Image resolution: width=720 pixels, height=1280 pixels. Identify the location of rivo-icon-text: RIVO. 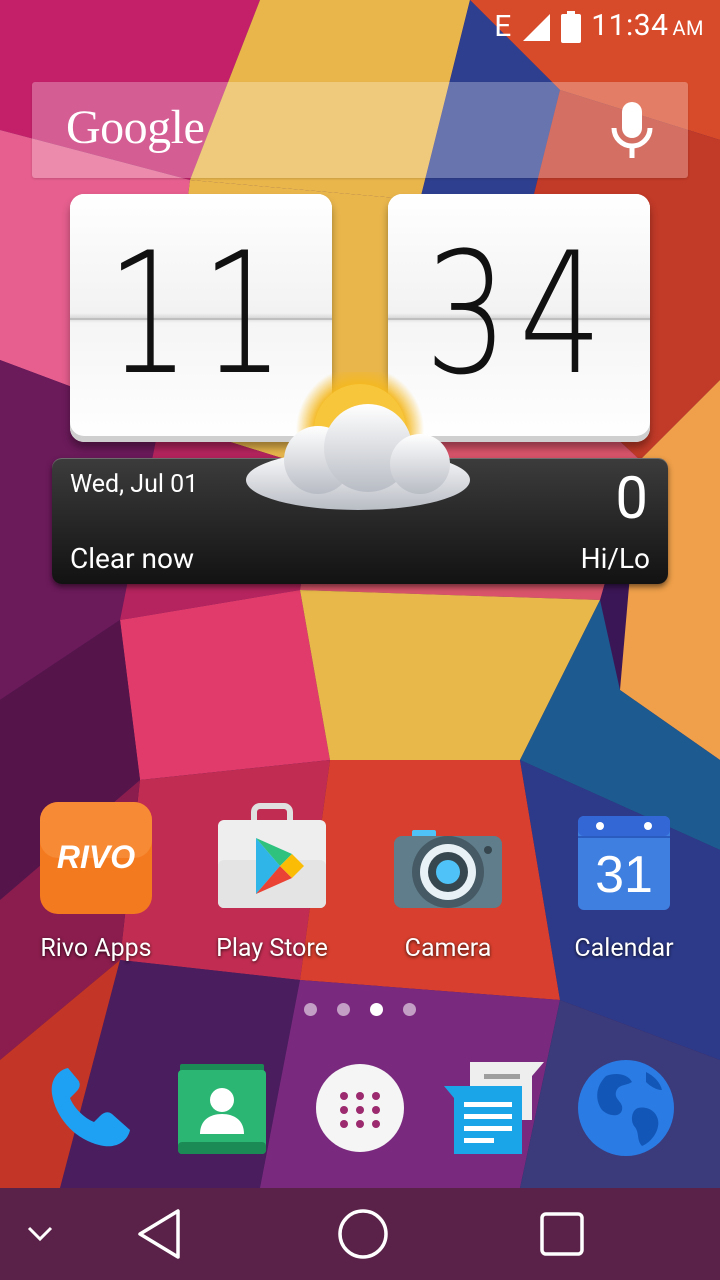
(96, 857).